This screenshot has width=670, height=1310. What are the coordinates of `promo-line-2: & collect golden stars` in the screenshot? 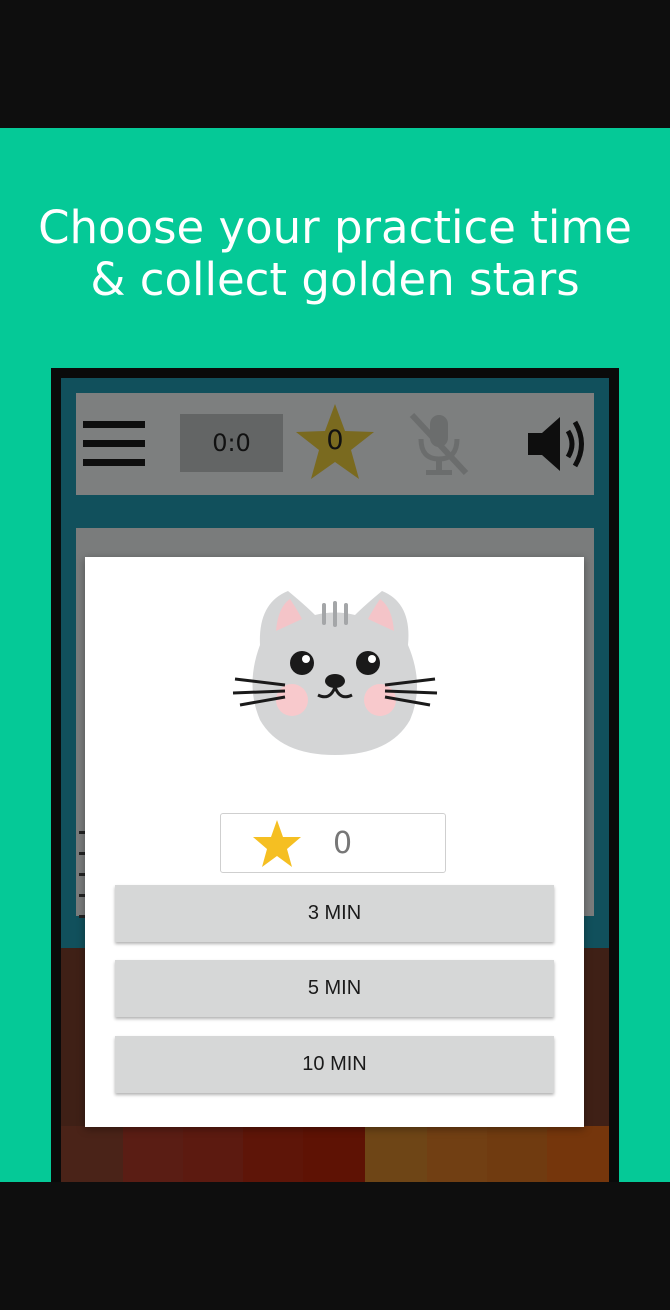 It's located at (335, 279).